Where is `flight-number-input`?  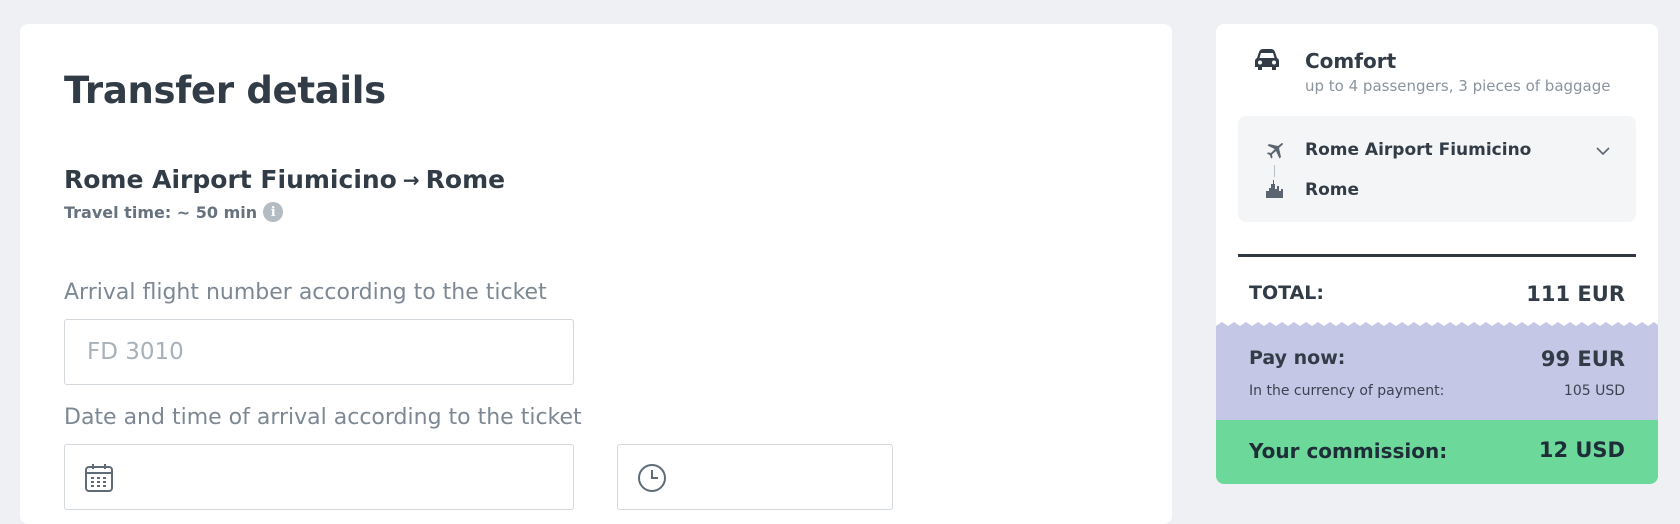
flight-number-input is located at coordinates (319, 352).